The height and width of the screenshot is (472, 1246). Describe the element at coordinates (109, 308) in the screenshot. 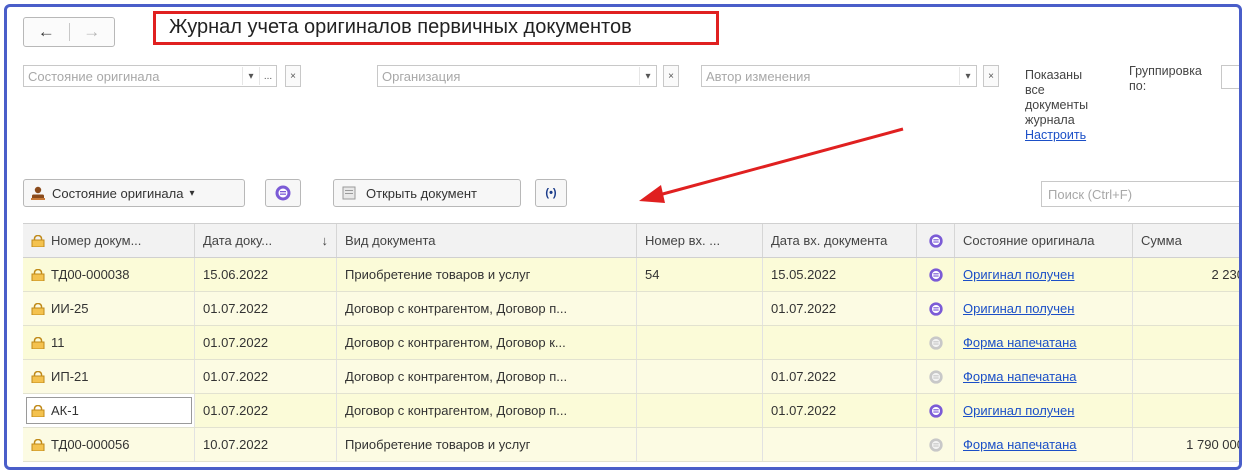

I see `cell-number: ИИ-25` at that location.